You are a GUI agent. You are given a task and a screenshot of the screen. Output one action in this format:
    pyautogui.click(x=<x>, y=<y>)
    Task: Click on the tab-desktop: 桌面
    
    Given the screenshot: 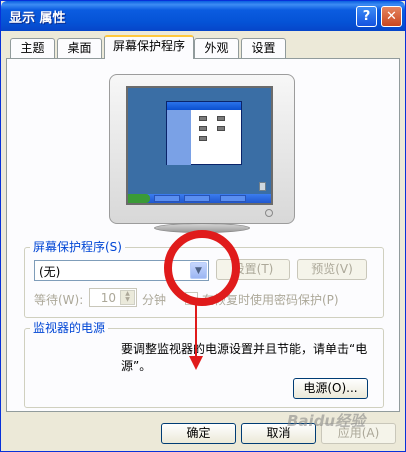 What is the action you would take?
    pyautogui.click(x=79, y=48)
    